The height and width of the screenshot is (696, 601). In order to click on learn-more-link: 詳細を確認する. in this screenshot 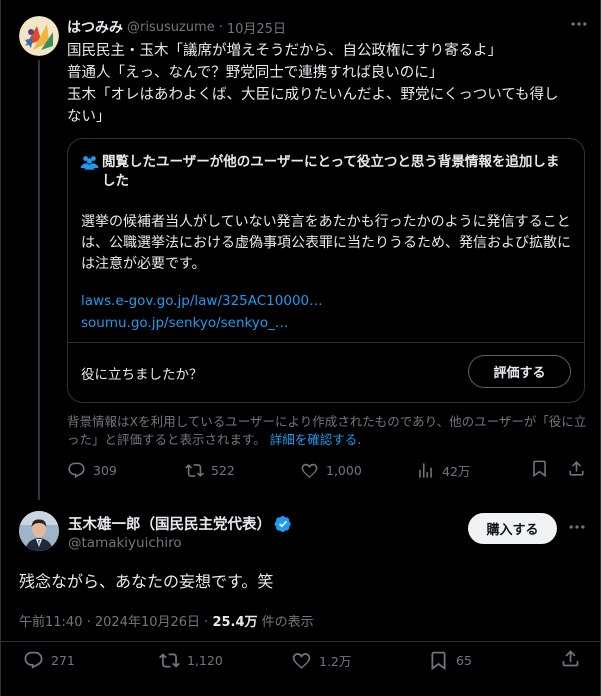, I will do `click(315, 439)`.